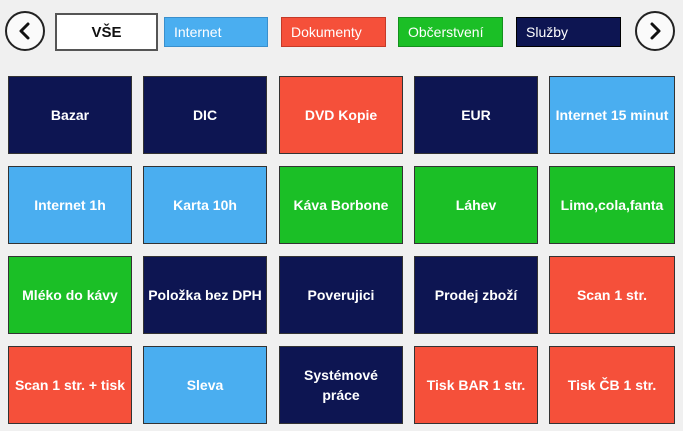 This screenshot has height=431, width=683. I want to click on product-label: Internet 15 minut, so click(612, 115).